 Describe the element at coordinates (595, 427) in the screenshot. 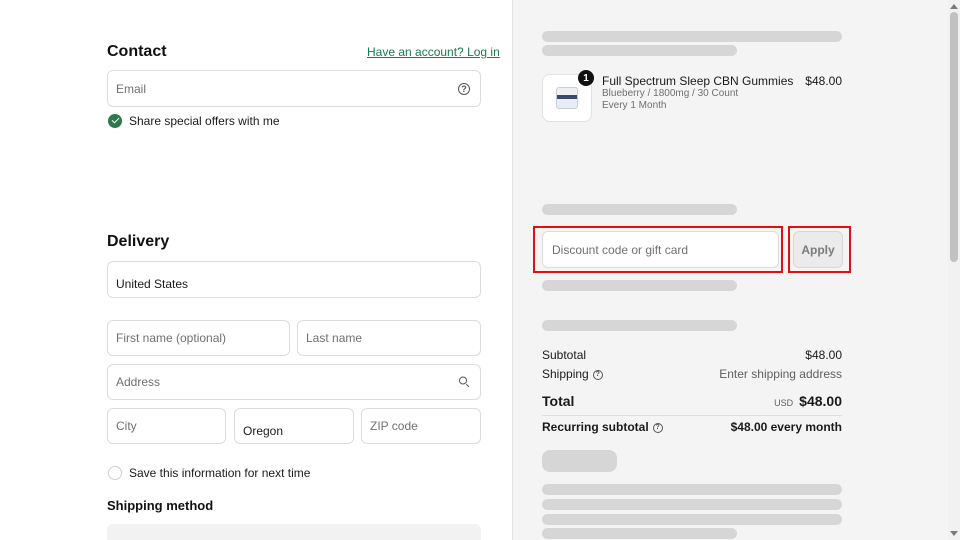

I see `recurring-label: Recurring subtotal` at that location.